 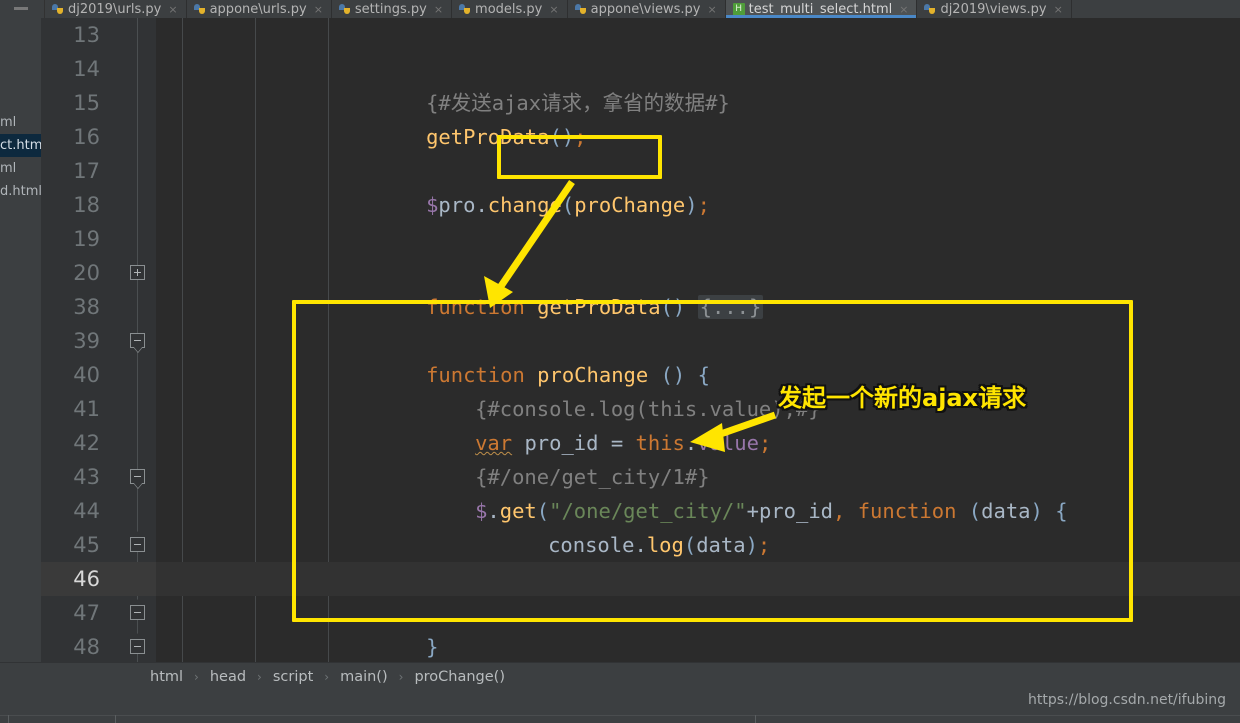 What do you see at coordinates (98, 35) in the screenshot?
I see `gutter-line-13: 13` at bounding box center [98, 35].